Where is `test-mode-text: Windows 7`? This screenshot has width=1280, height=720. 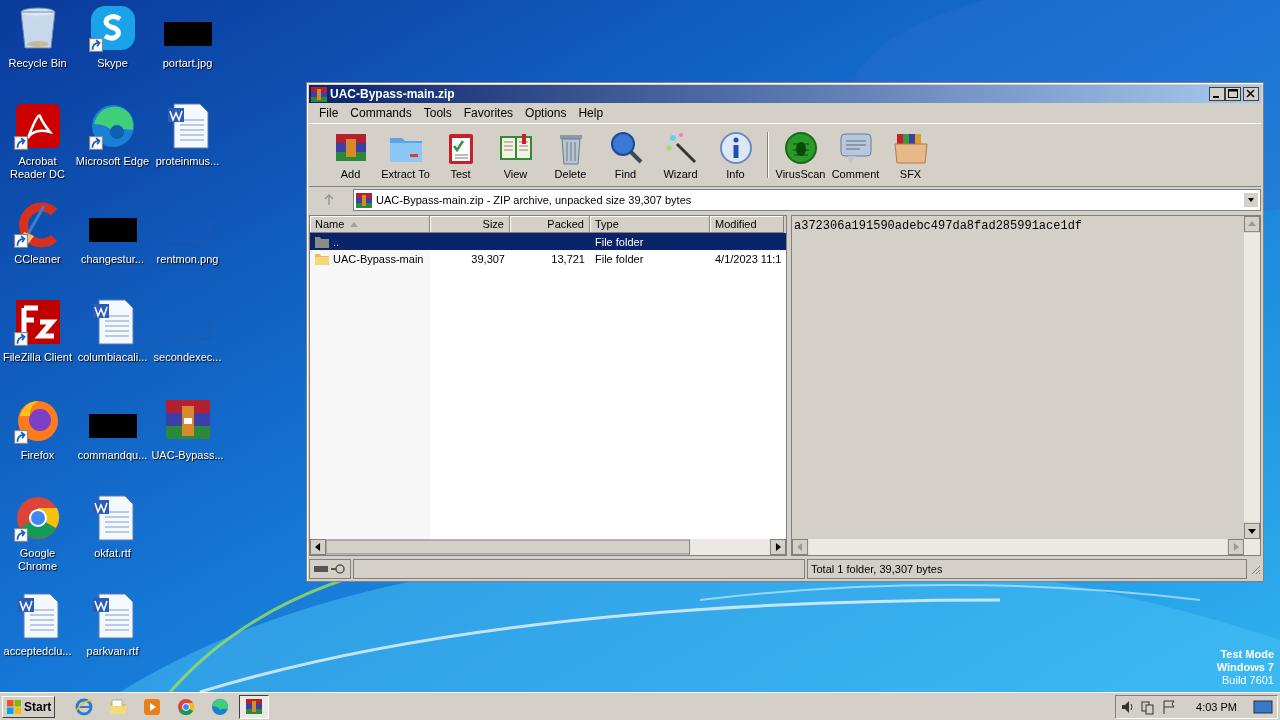 test-mode-text: Windows 7 is located at coordinates (1245, 667).